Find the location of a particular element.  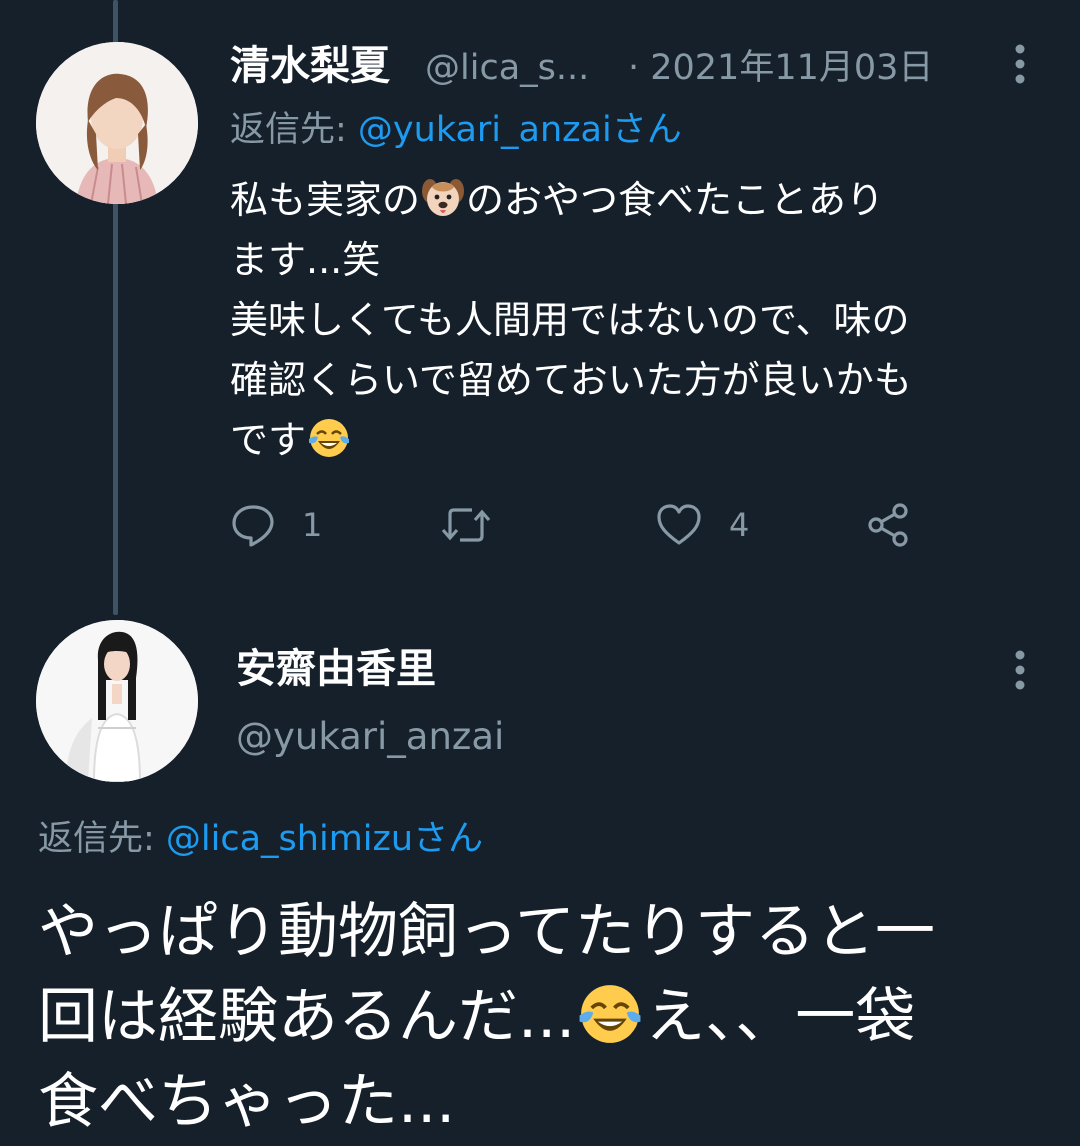

tweet-text-line: 私も実家の のおやつ食べたことあり is located at coordinates (640, 200).